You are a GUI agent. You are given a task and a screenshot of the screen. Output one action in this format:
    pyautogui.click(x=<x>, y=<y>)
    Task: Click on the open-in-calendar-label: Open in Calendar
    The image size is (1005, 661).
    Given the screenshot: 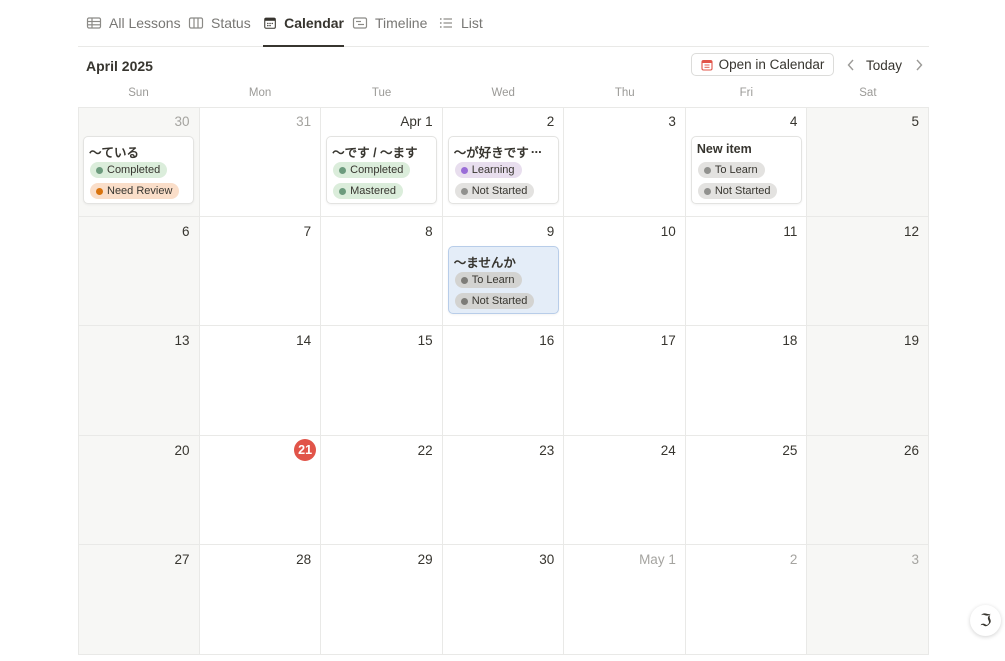 What is the action you would take?
    pyautogui.click(x=771, y=64)
    